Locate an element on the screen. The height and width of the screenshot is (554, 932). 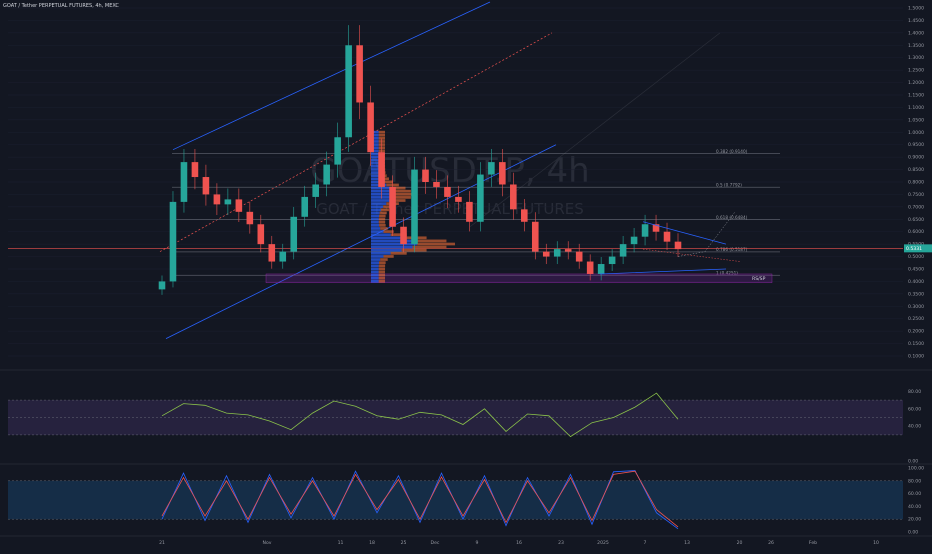
fib-level-label: 0.5 (0.7792) is located at coordinates (729, 184).